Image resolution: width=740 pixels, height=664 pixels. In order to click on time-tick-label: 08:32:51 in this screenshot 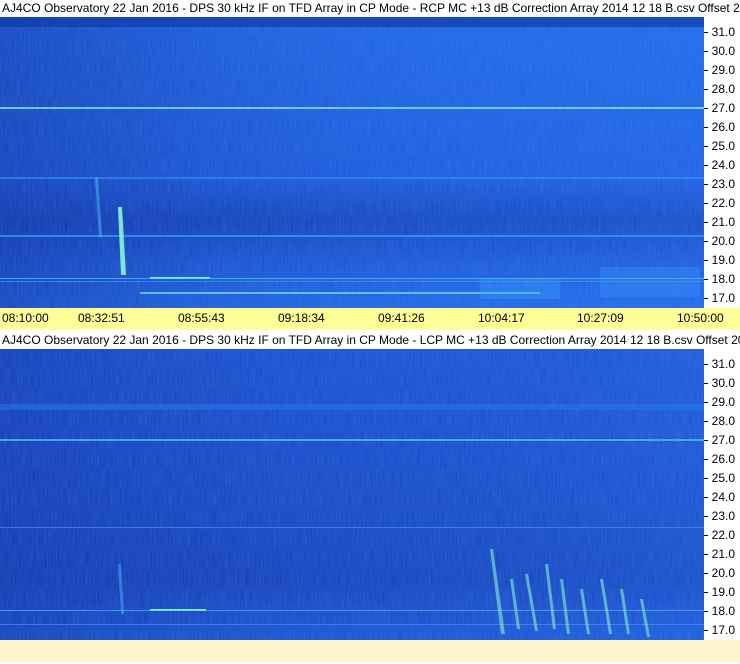, I will do `click(101, 318)`.